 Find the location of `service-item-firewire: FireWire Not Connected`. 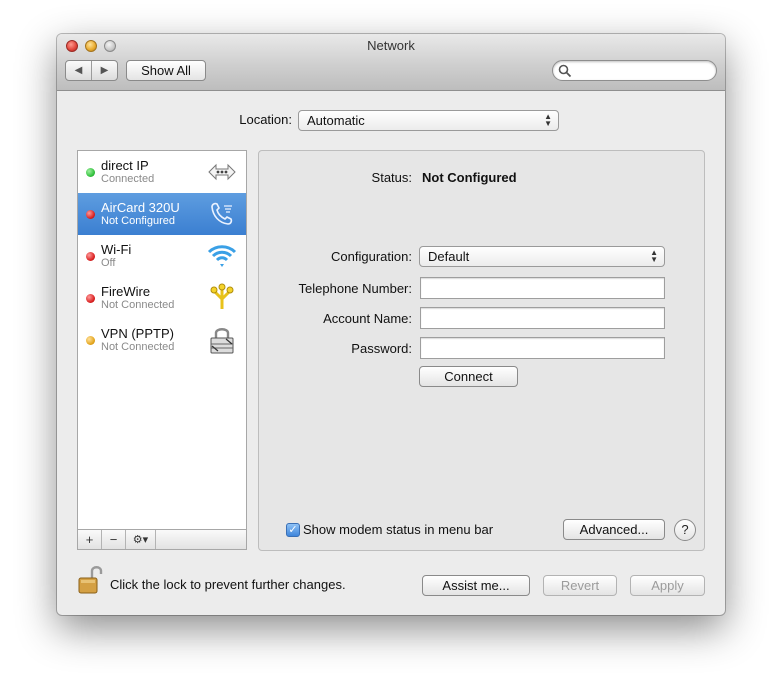

service-item-firewire: FireWire Not Connected is located at coordinates (162, 298).